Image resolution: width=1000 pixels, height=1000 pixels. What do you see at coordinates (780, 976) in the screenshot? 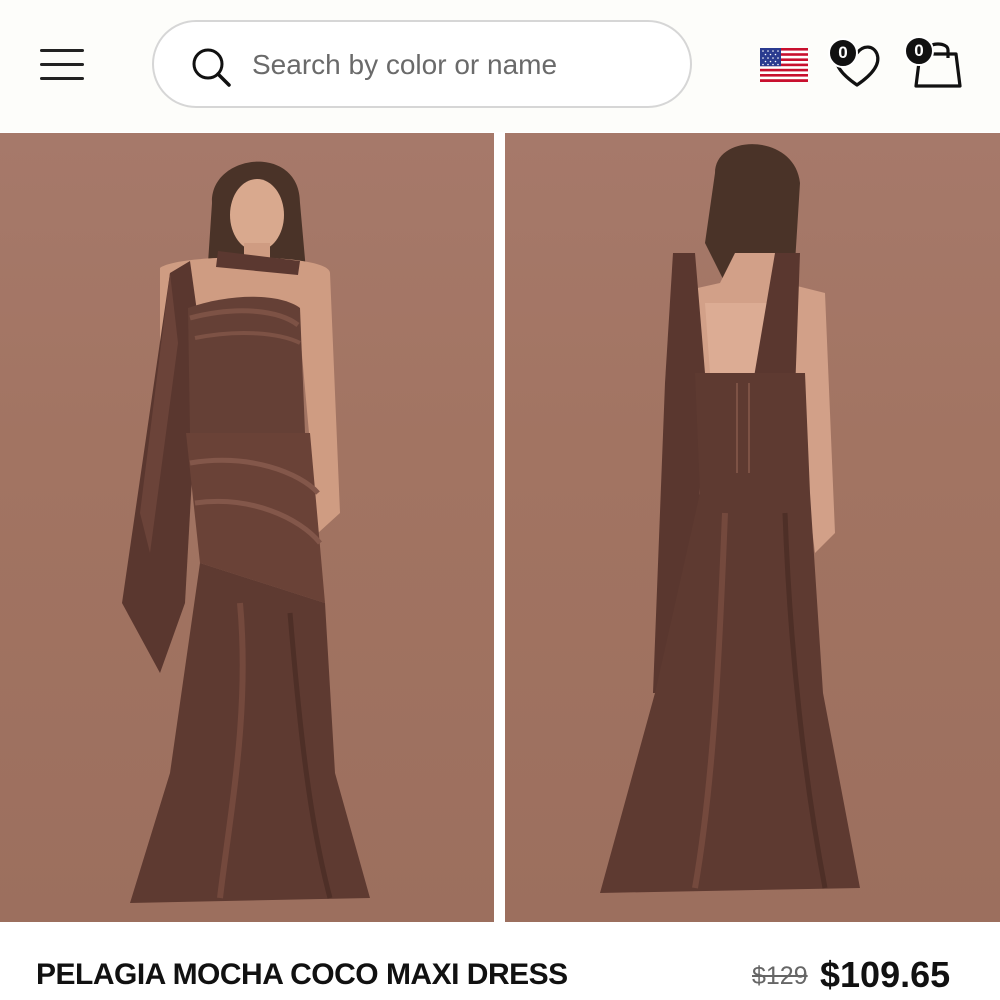
I see `original-price: $129` at bounding box center [780, 976].